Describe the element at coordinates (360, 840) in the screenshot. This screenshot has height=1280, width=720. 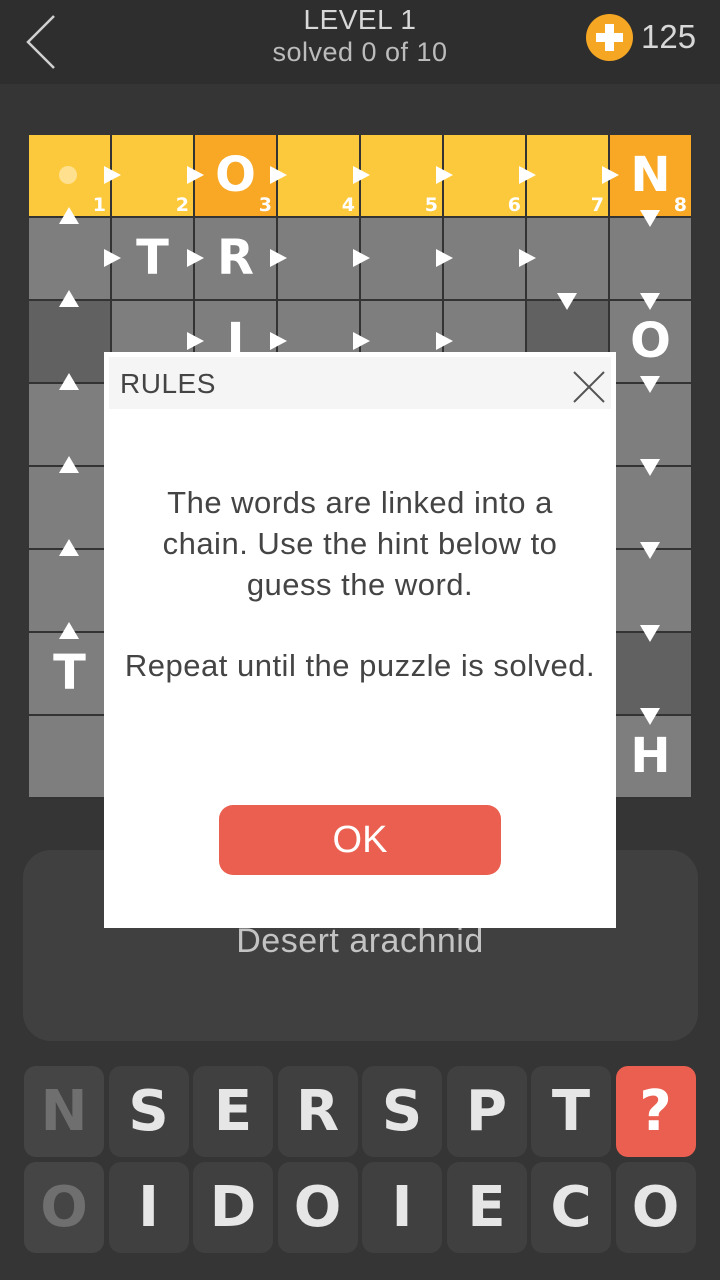
I see `ok-button: OK` at that location.